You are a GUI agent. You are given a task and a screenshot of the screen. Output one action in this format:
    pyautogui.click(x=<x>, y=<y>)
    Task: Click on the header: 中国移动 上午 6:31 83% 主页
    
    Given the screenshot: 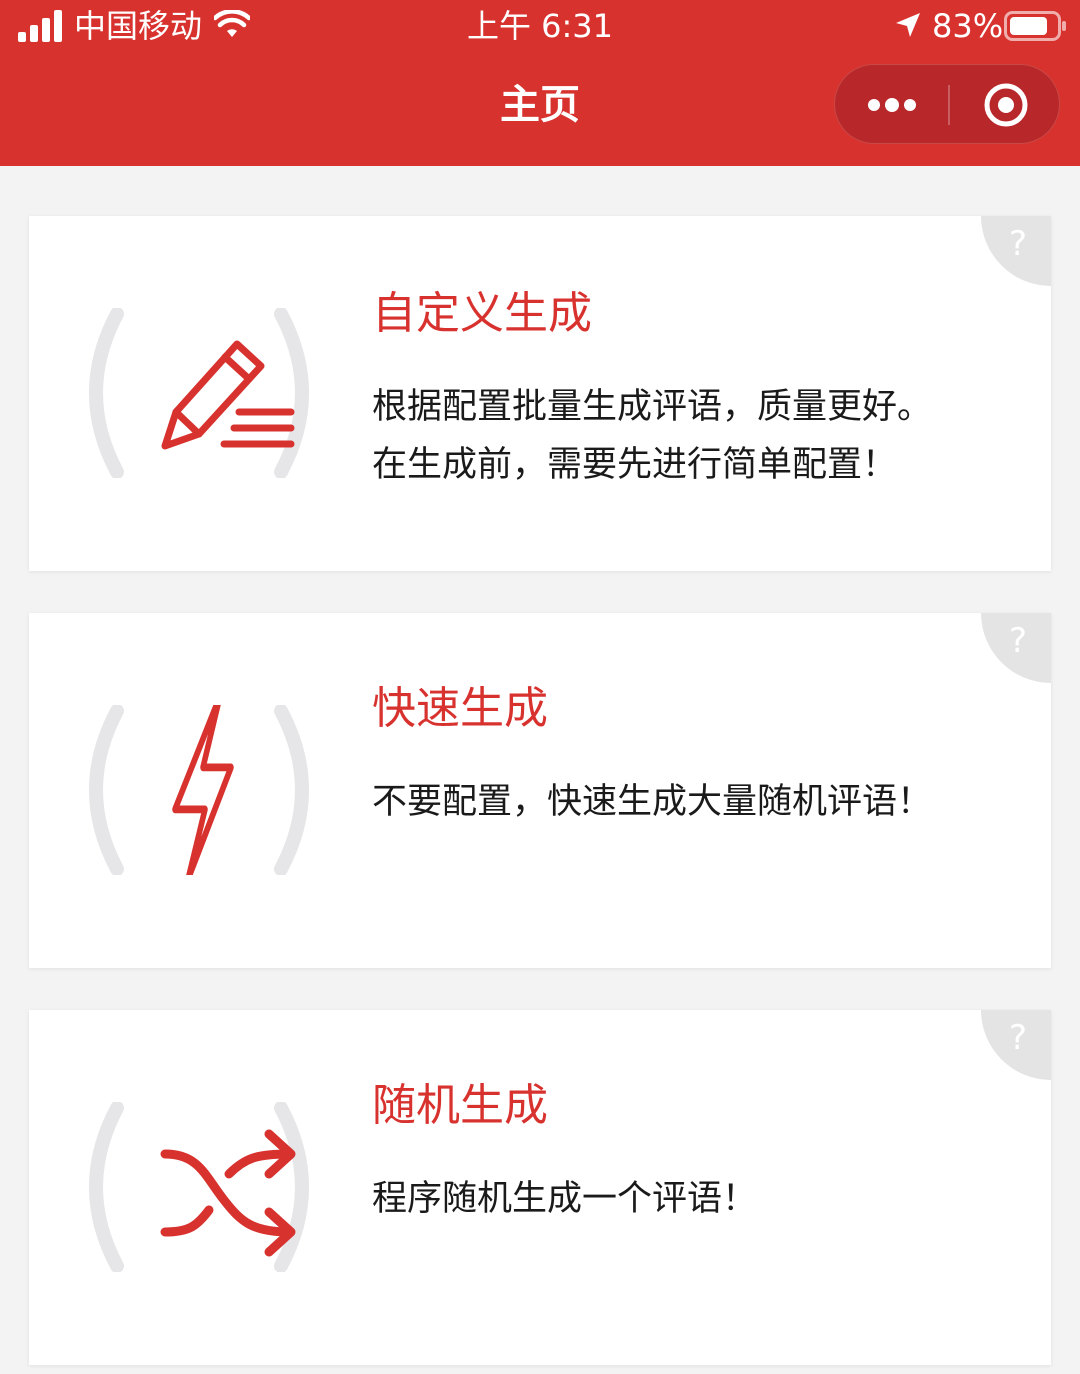 What is the action you would take?
    pyautogui.click(x=540, y=83)
    